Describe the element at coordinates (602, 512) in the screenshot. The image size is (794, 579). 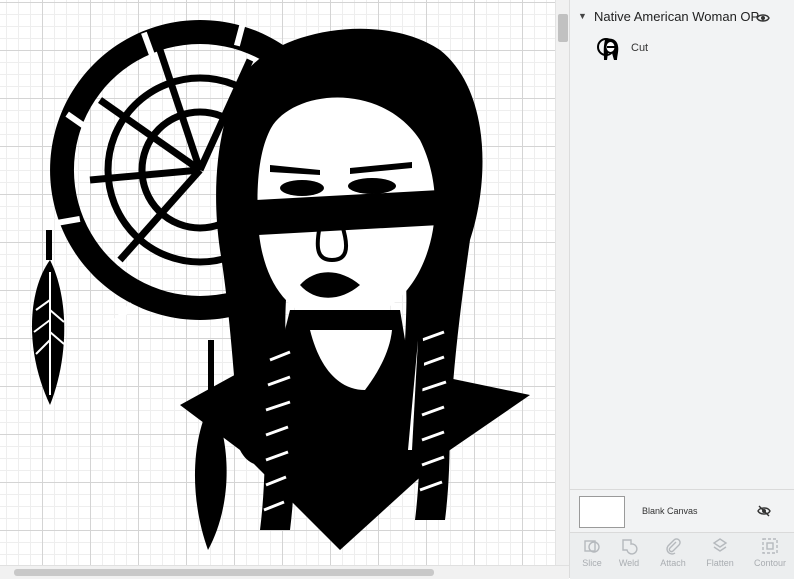
I see `blank-canvas-swatch` at that location.